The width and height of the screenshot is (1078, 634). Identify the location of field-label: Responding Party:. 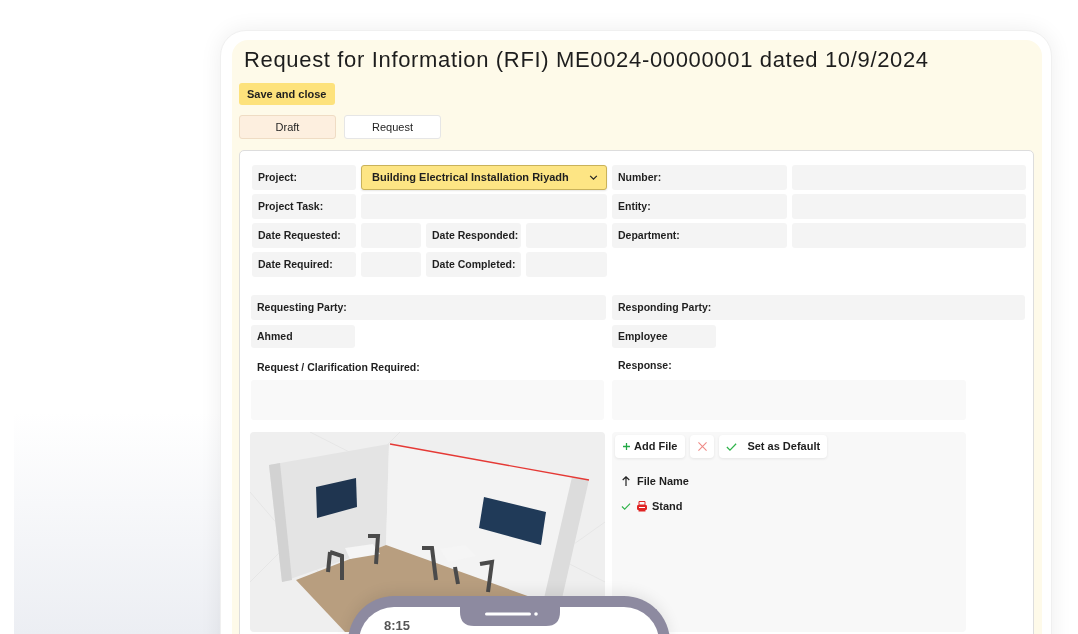
(818, 307).